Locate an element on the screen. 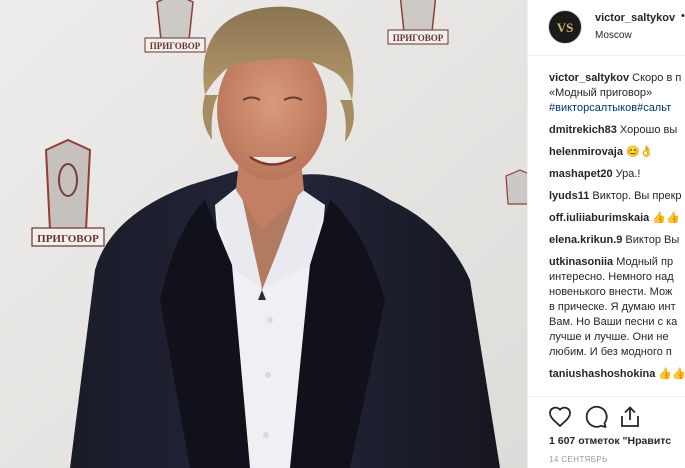  comment: taniushashoshokina 👍👍 is located at coordinates (617, 374).